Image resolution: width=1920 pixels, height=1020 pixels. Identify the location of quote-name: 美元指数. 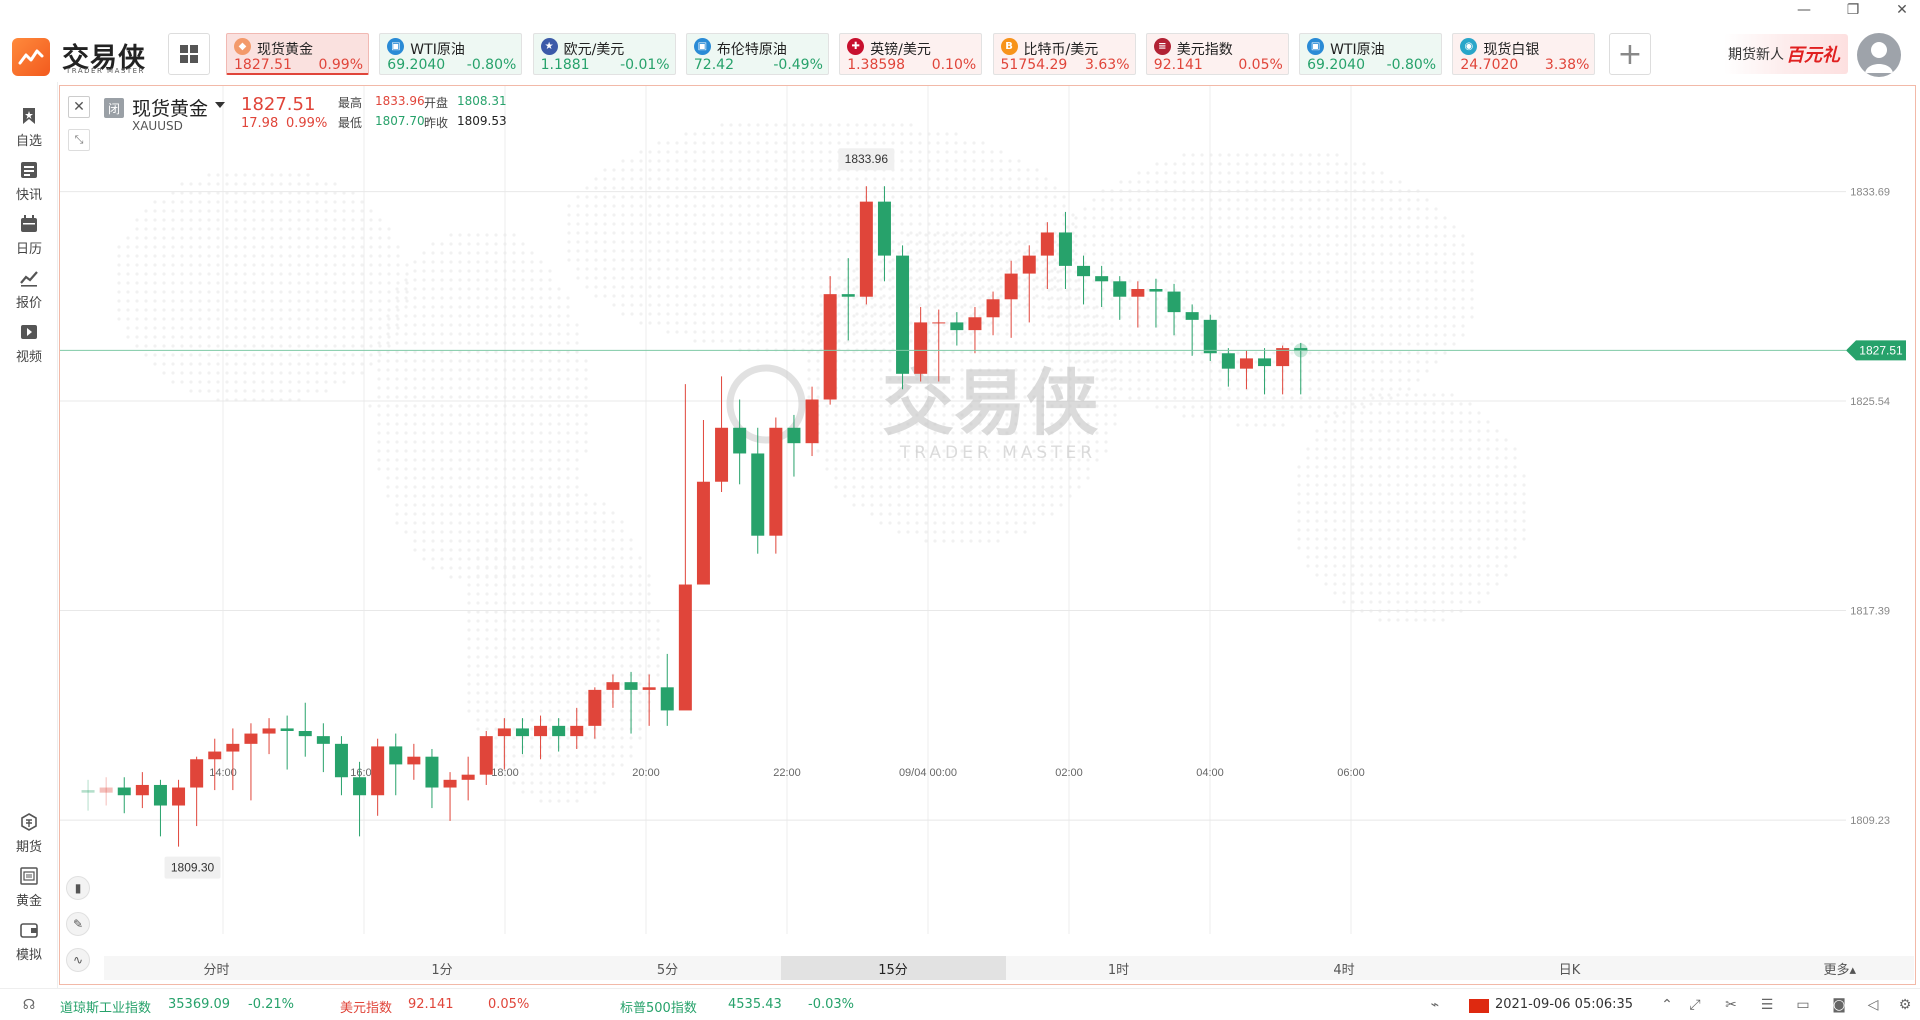
(1204, 50).